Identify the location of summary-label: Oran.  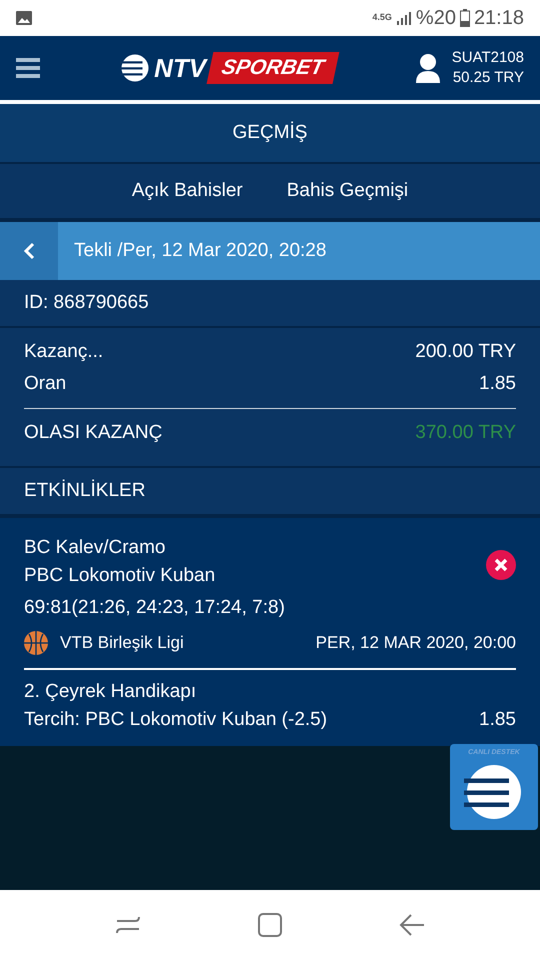
(45, 384).